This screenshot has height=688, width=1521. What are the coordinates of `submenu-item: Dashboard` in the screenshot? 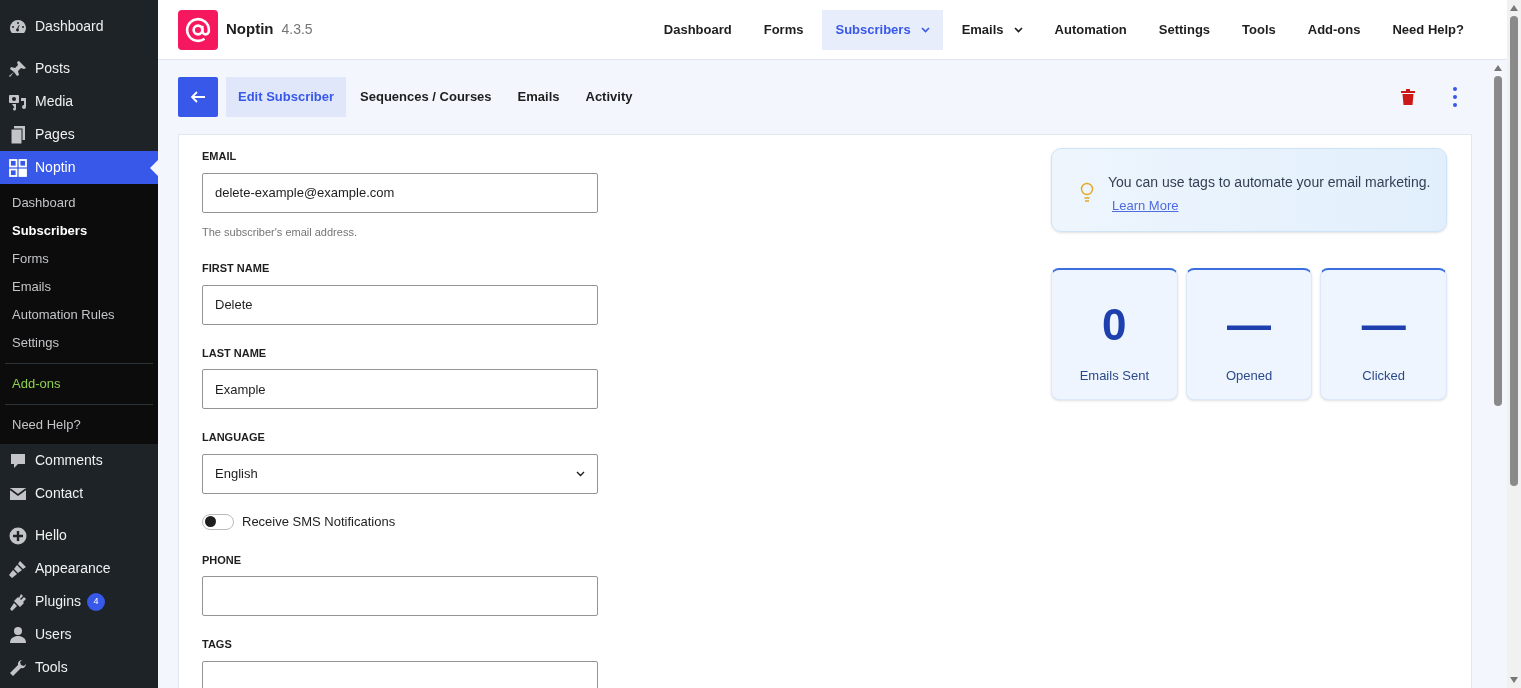 It's located at (79, 203).